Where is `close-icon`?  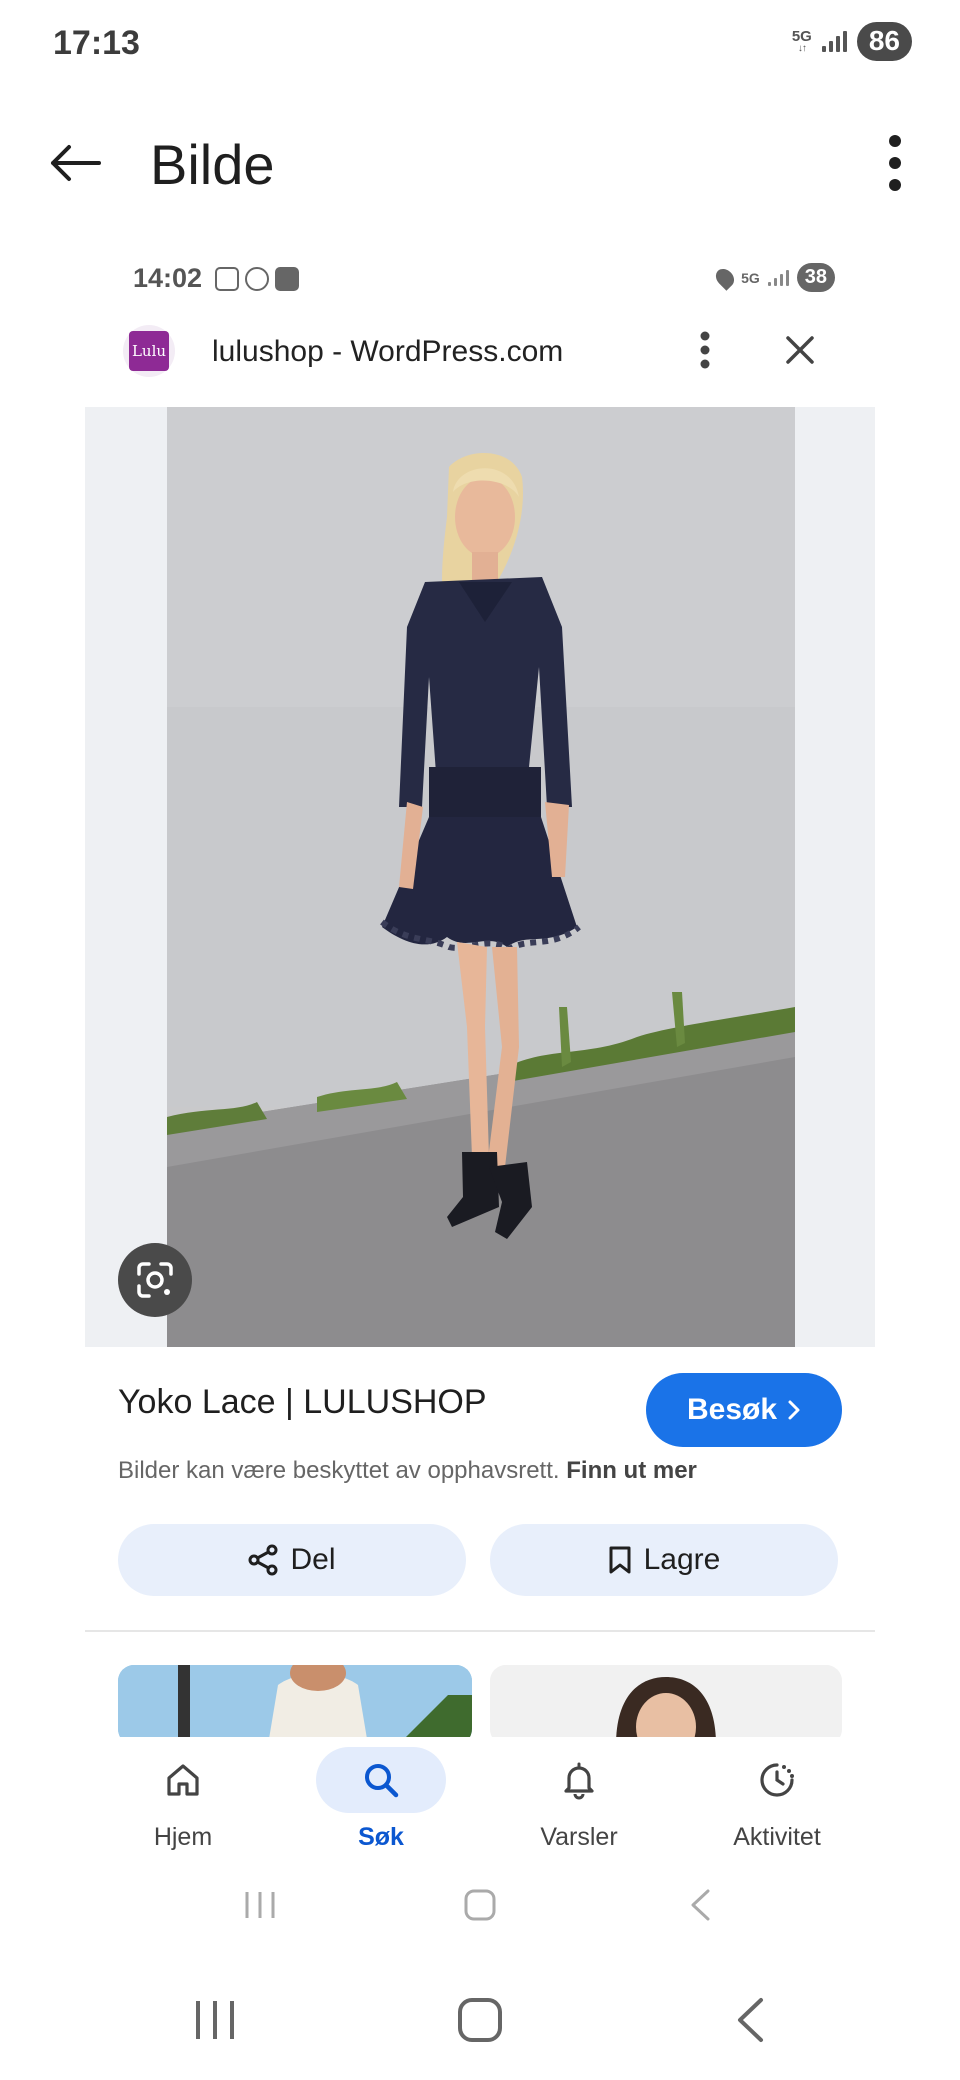
close-icon is located at coordinates (800, 350).